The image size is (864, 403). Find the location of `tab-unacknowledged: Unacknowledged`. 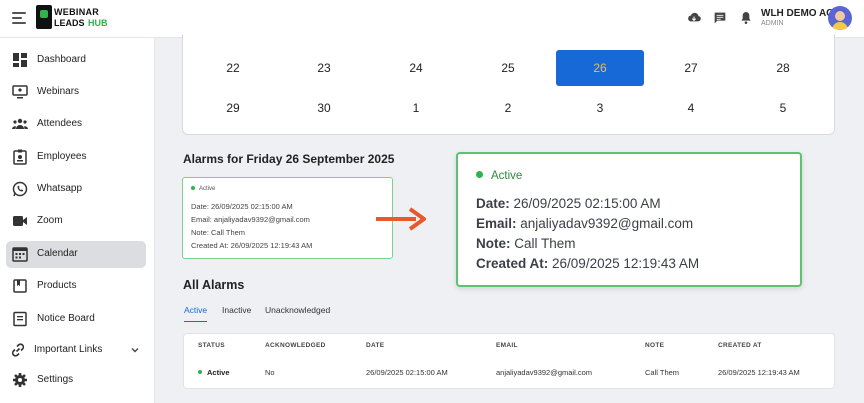

tab-unacknowledged: Unacknowledged is located at coordinates (297, 313).